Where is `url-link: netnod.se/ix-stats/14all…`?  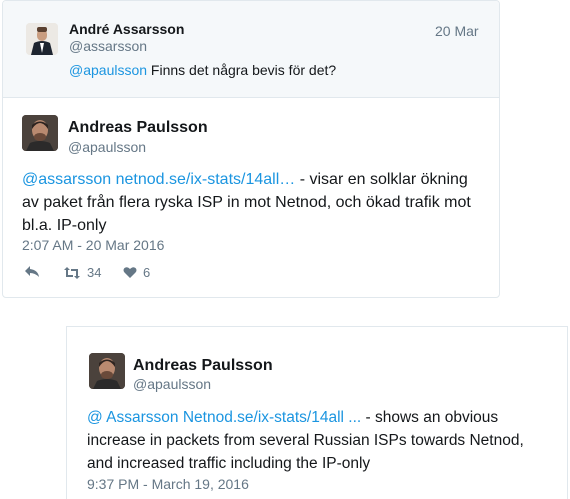
url-link: netnod.se/ix-stats/14all… is located at coordinates (206, 179).